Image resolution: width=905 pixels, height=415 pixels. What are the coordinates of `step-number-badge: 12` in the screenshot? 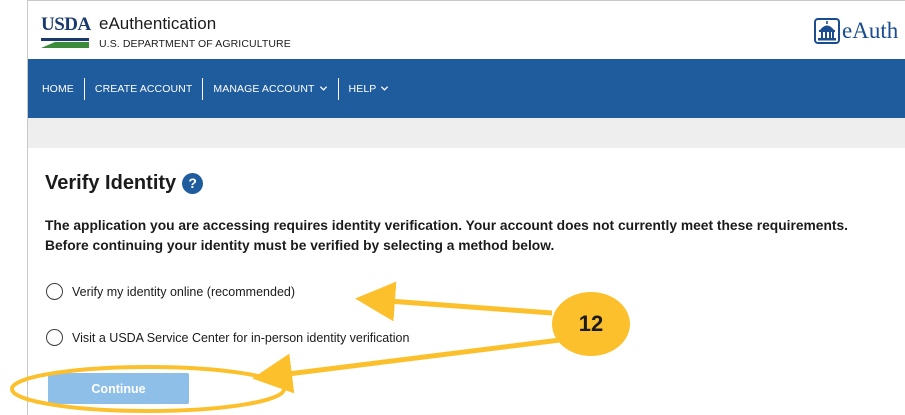 It's located at (591, 324).